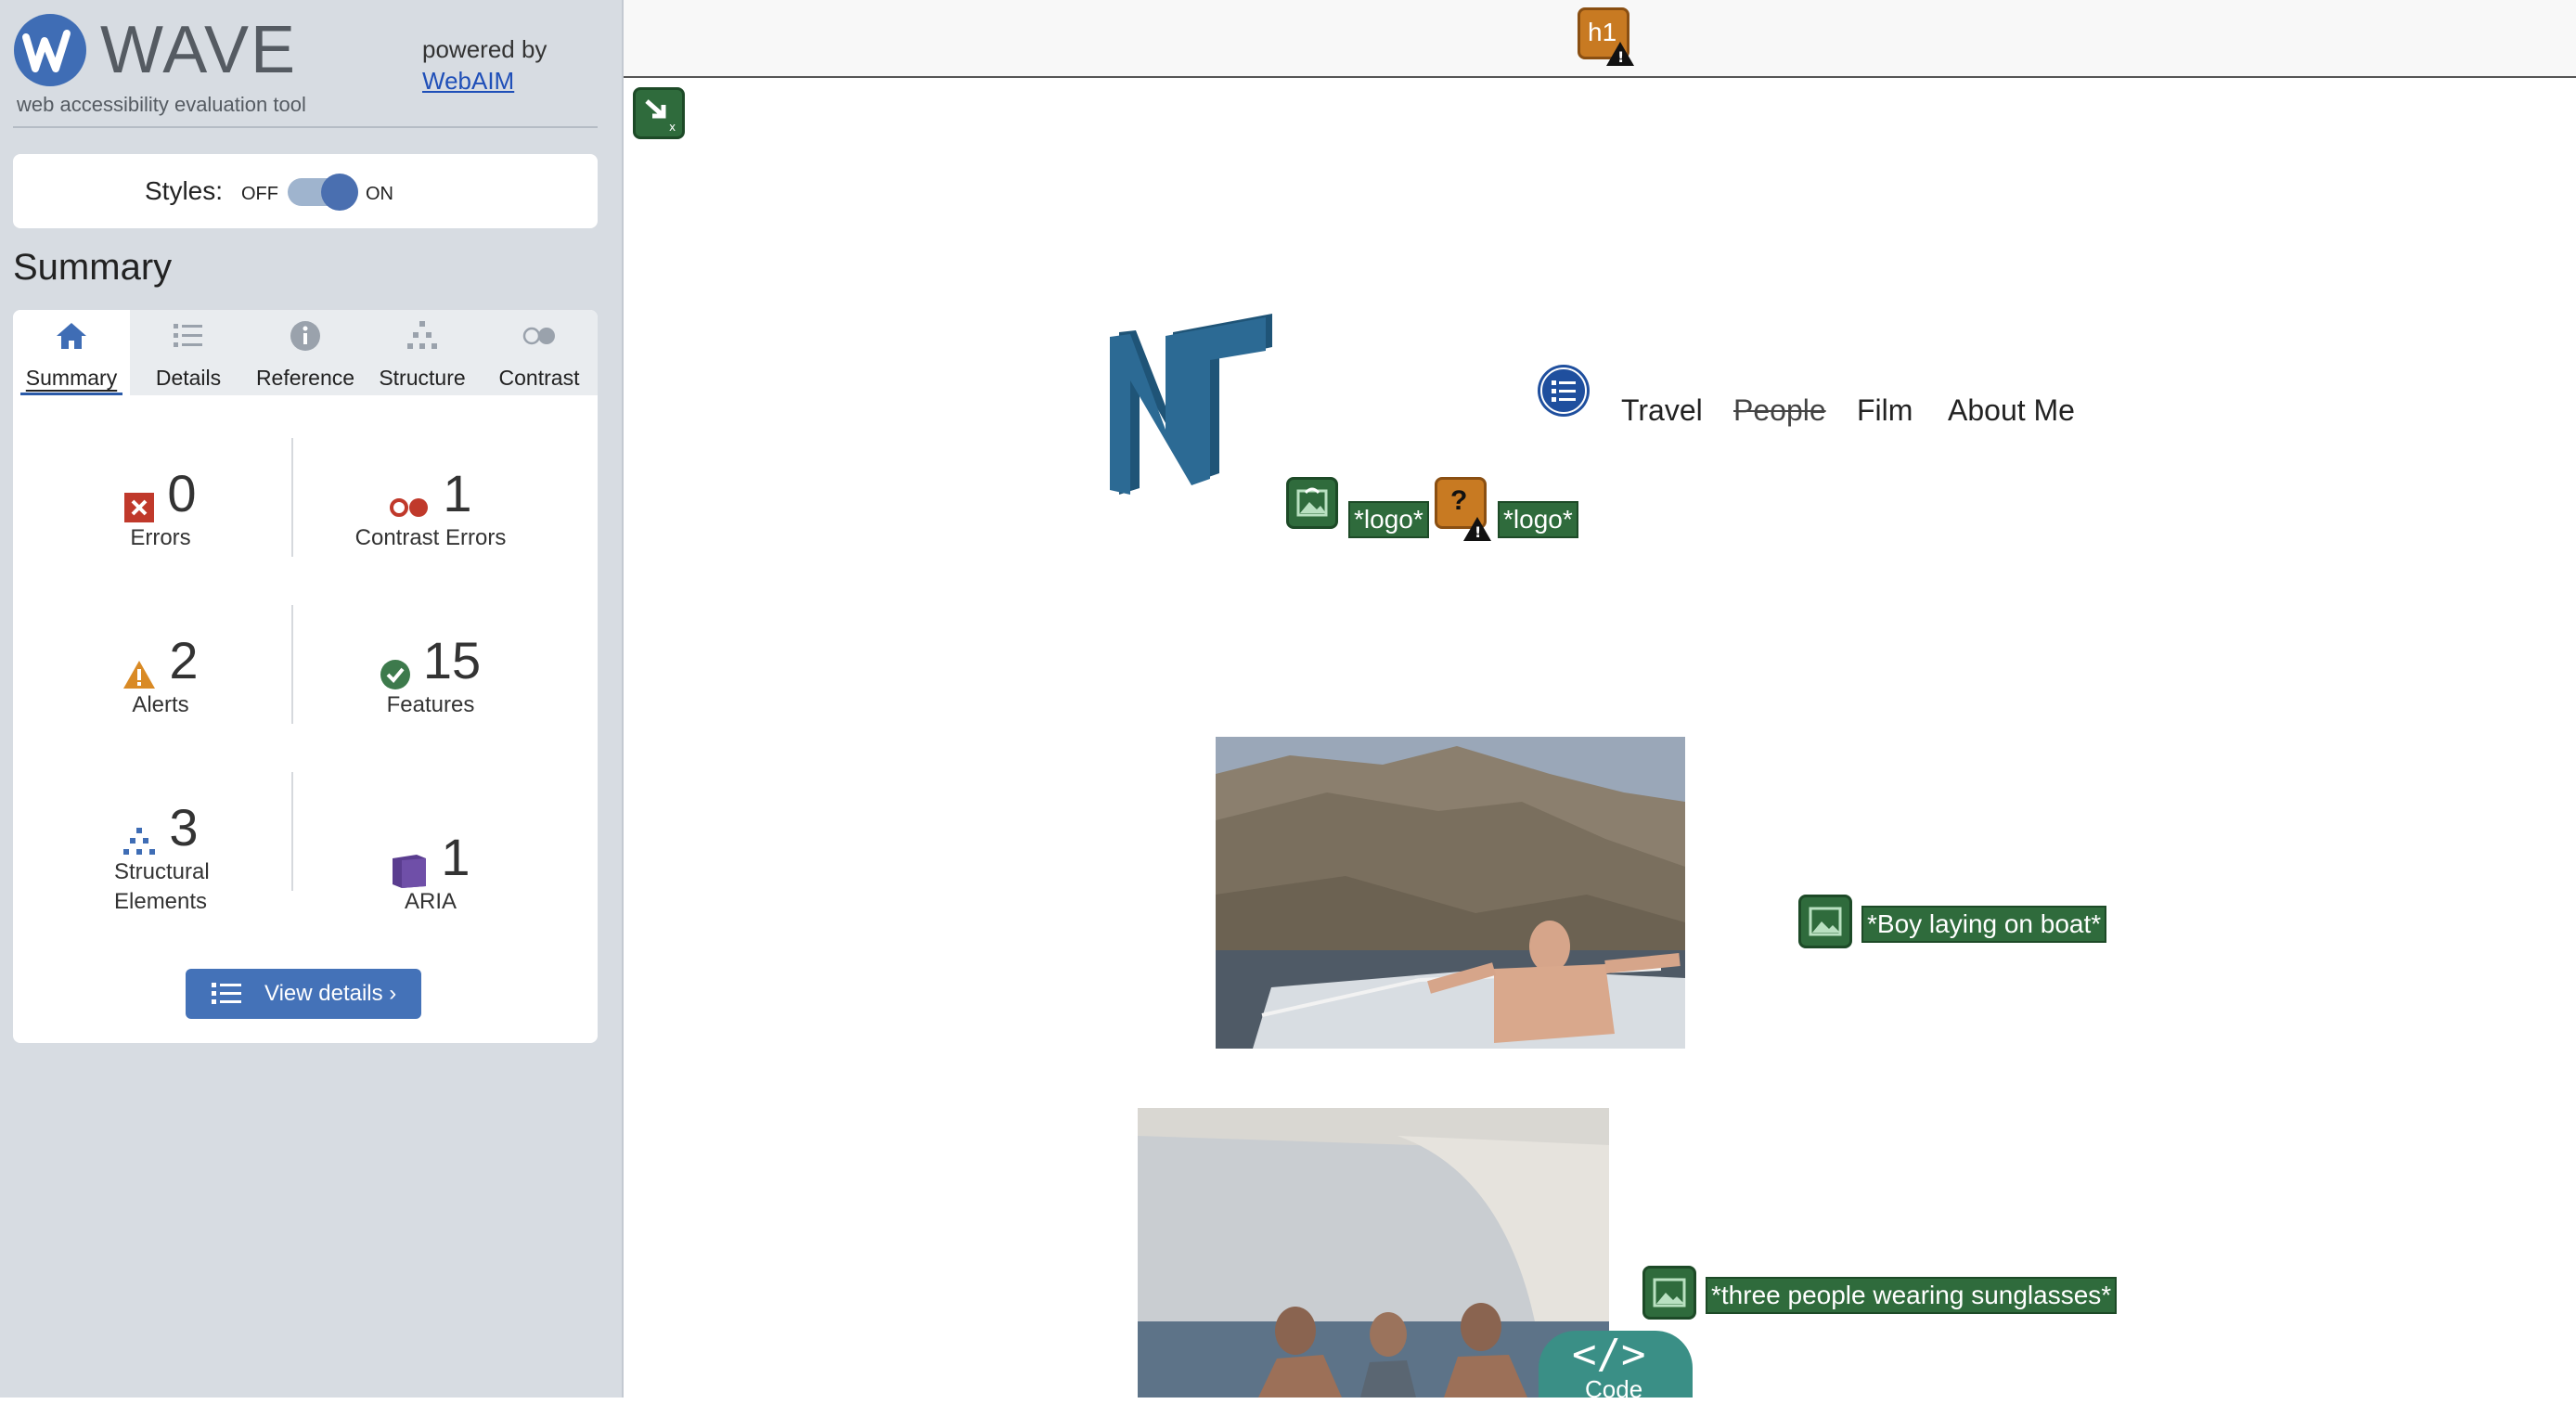 The height and width of the screenshot is (1404, 2576). What do you see at coordinates (672, 127) in the screenshot?
I see `svg-text: x` at bounding box center [672, 127].